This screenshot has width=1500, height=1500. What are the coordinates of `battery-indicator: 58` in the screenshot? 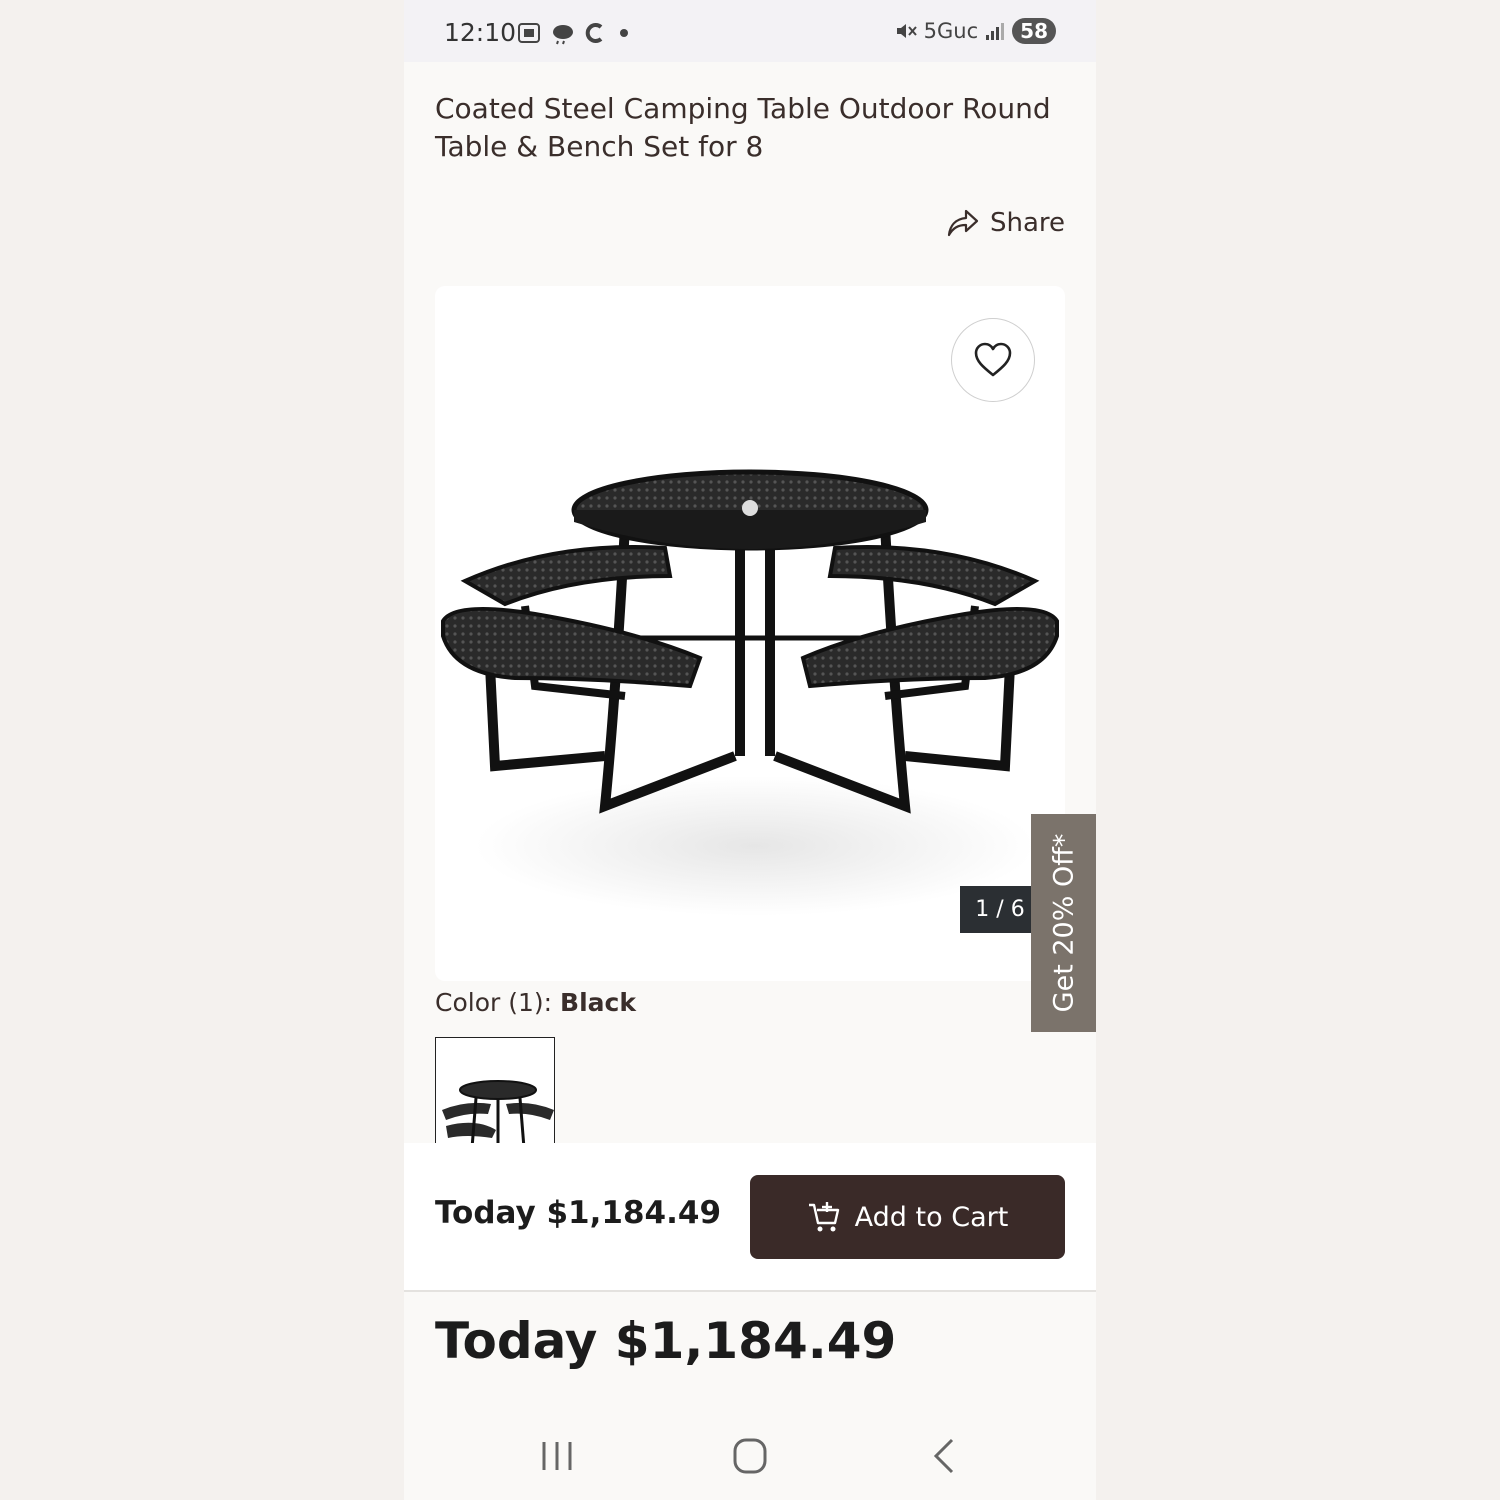 It's located at (1034, 31).